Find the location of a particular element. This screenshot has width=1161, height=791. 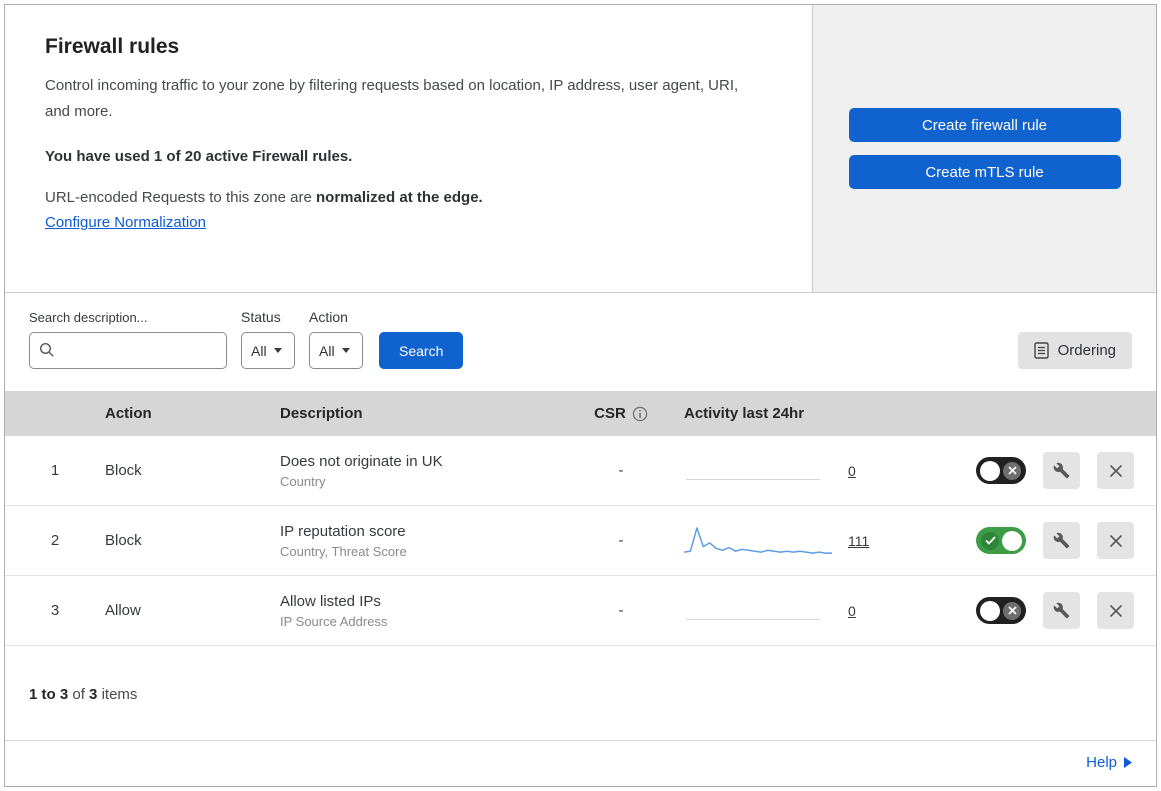

create-firewall-rule-button: Create firewall rule is located at coordinates (984, 125).